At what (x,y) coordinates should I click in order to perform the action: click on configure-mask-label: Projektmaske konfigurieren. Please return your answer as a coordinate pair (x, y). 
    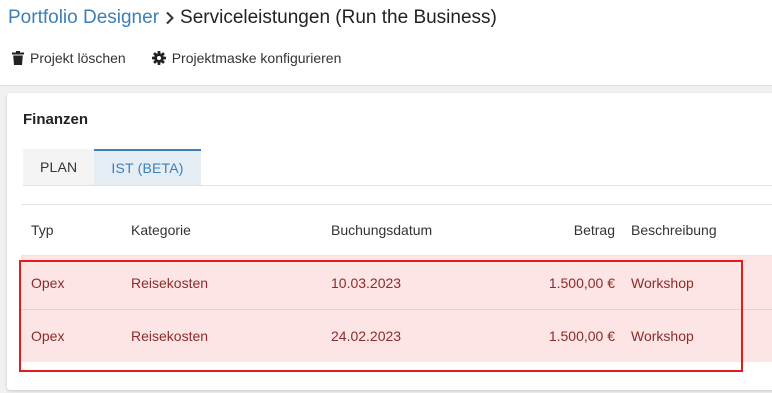
    Looking at the image, I should click on (256, 58).